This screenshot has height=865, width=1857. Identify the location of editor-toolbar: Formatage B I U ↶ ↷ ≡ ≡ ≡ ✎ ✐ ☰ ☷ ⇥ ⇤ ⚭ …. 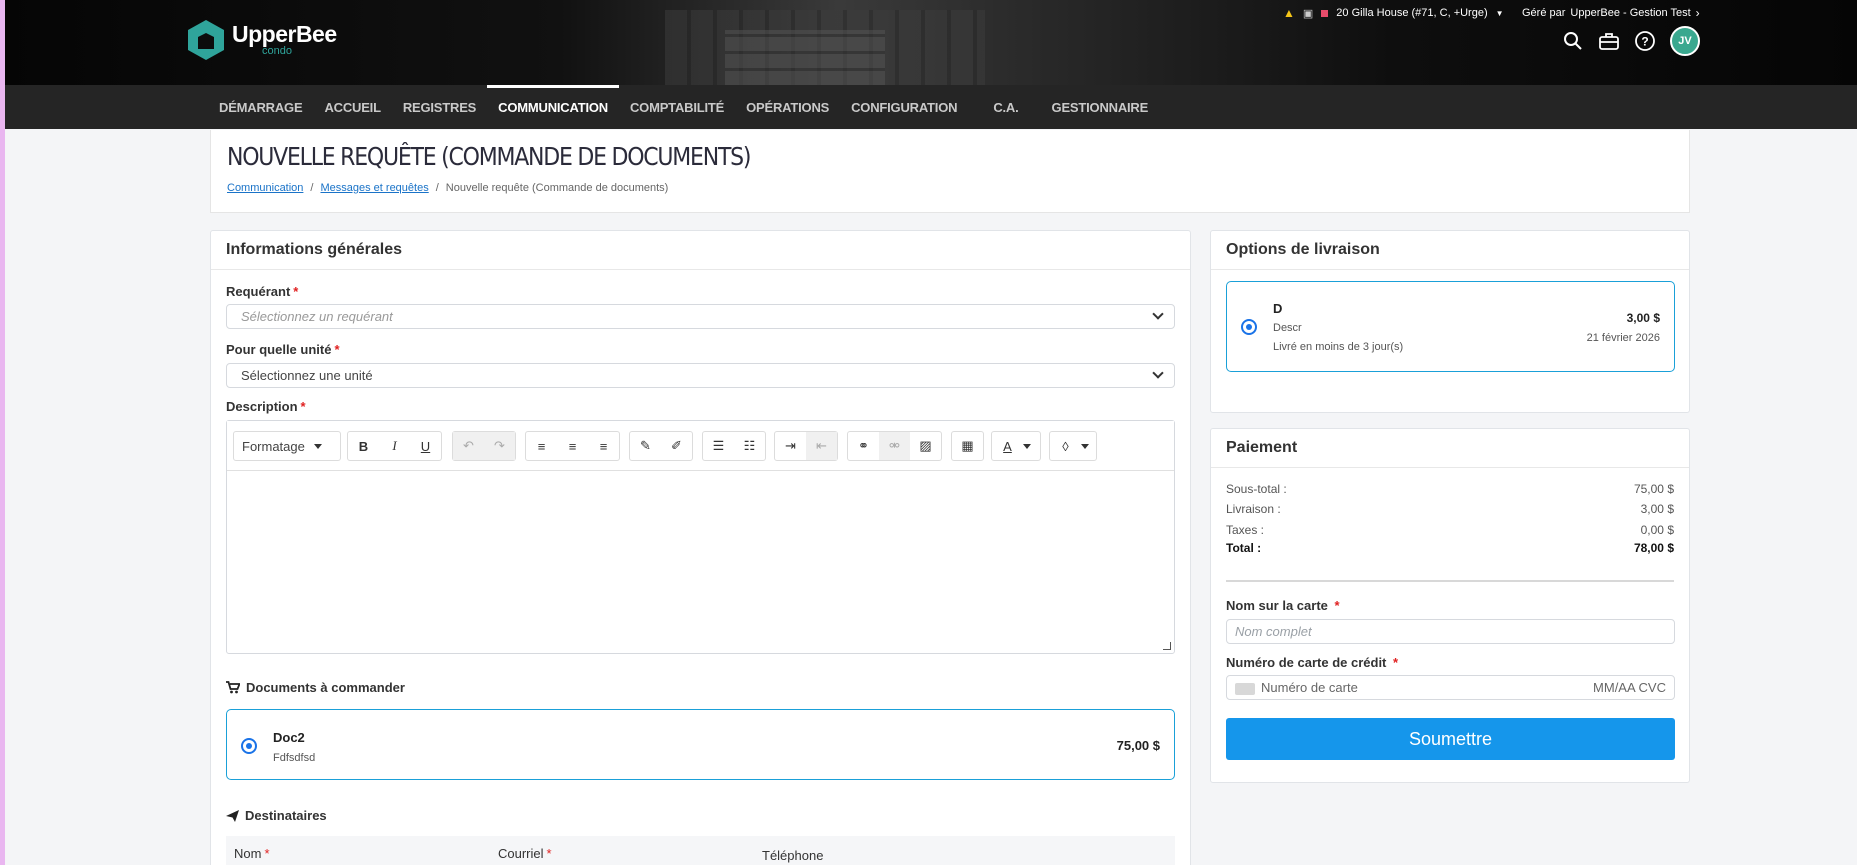
(700, 446).